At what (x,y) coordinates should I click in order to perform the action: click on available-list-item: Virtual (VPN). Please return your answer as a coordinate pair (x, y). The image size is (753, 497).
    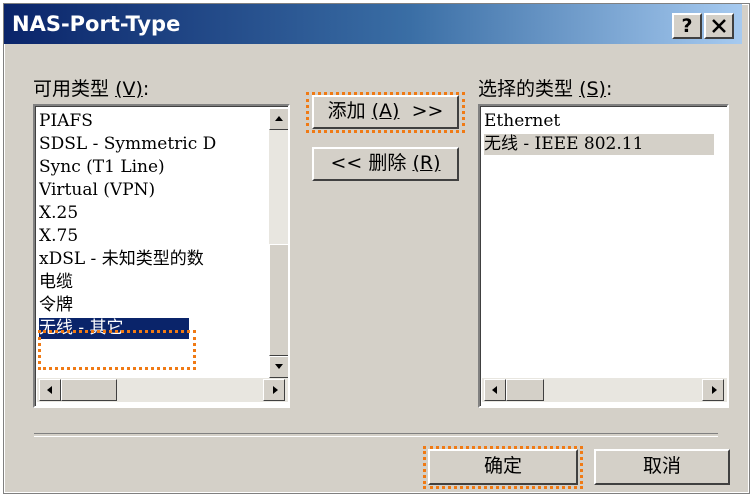
    Looking at the image, I should click on (152, 190).